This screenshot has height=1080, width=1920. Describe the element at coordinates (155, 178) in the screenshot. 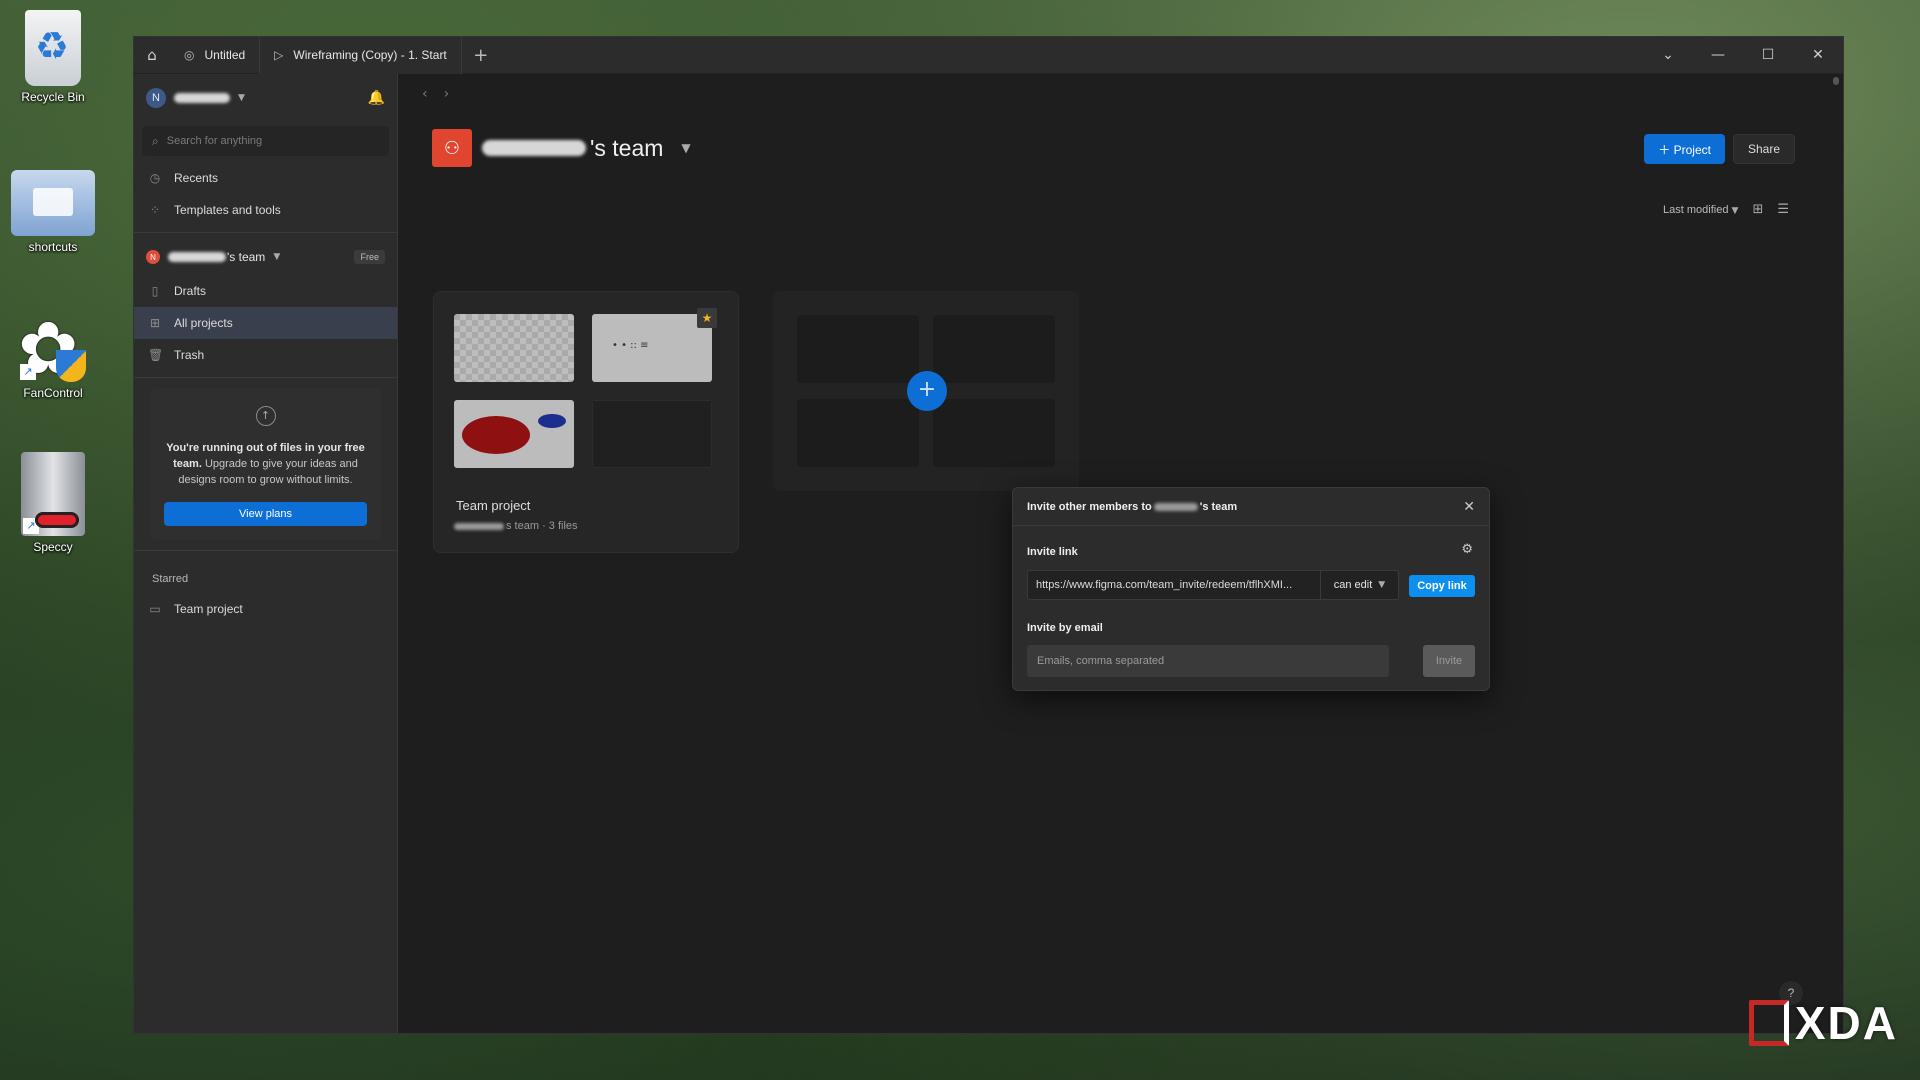

I see `clock-icon: ◷` at that location.